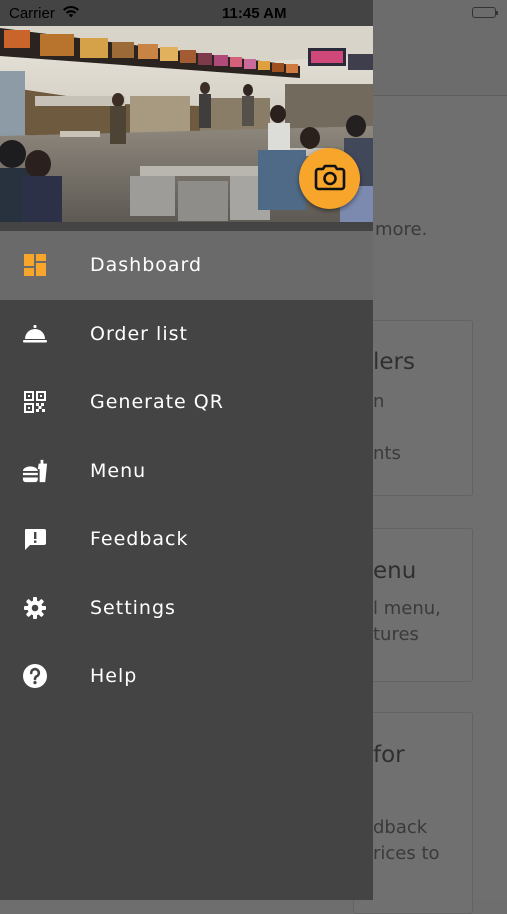 This screenshot has height=914, width=507. I want to click on background-text: n, so click(379, 401).